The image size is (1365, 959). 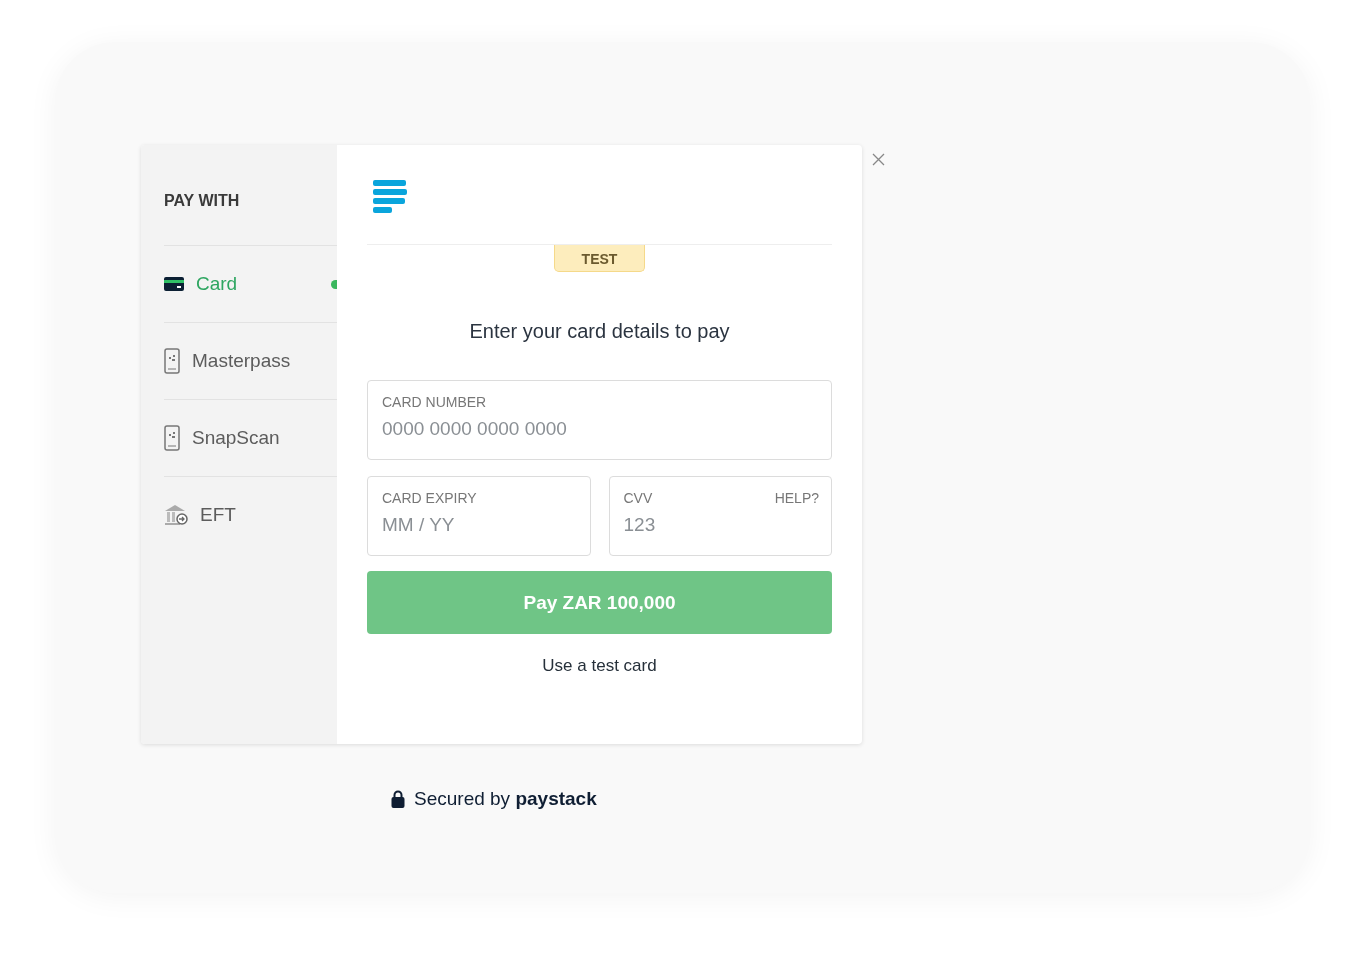 I want to click on close-icon, so click(x=878, y=159).